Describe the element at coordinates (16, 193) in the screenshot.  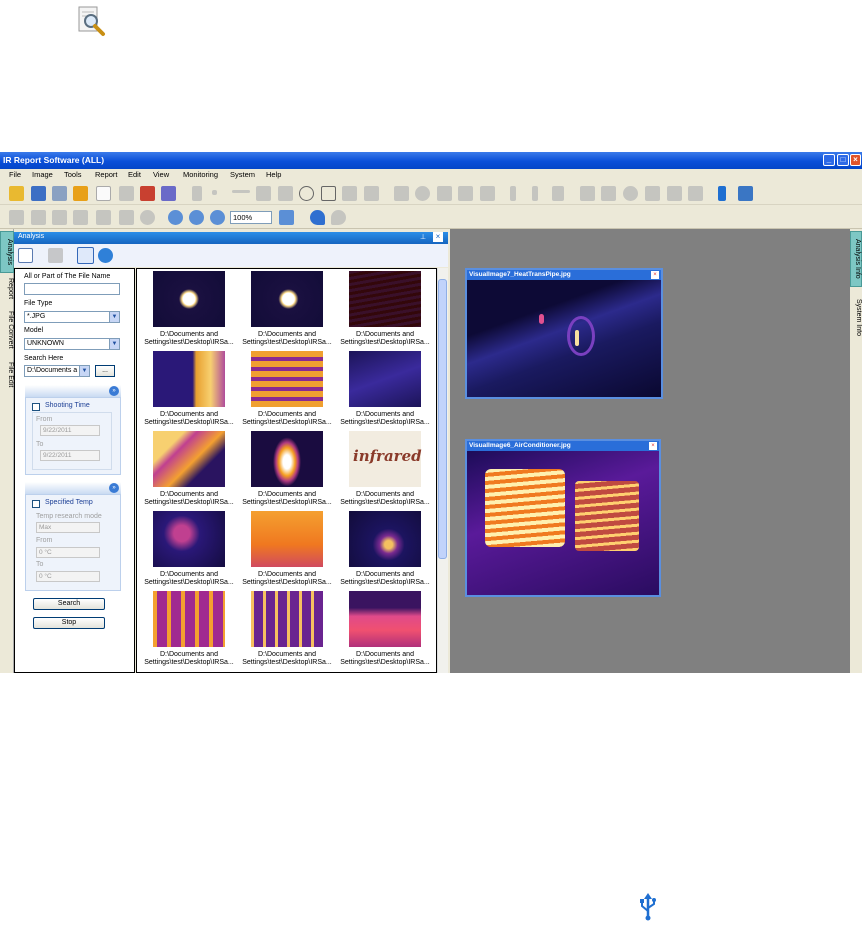
I see `open-folder-icon` at that location.